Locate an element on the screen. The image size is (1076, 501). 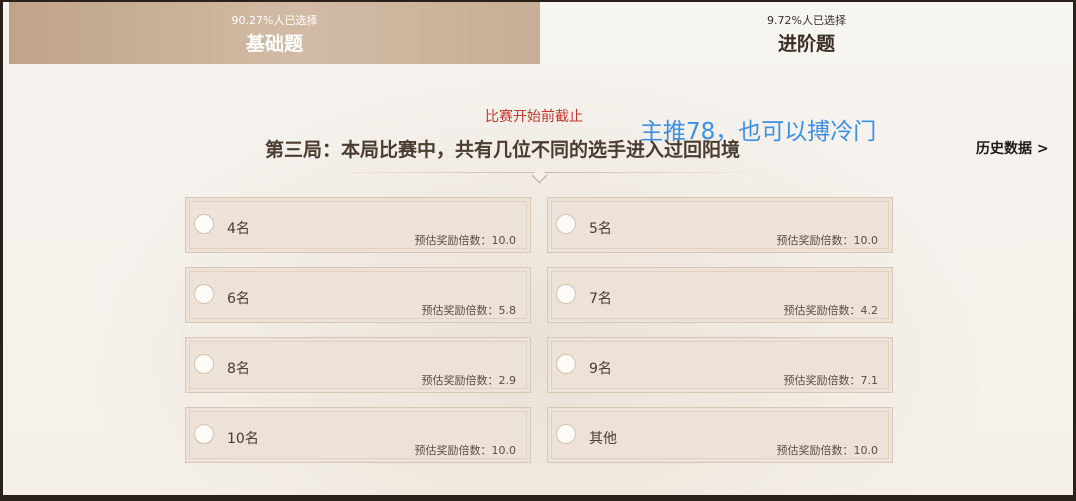
option-4: 4名 预估奖励倍数：10.0 is located at coordinates (358, 225).